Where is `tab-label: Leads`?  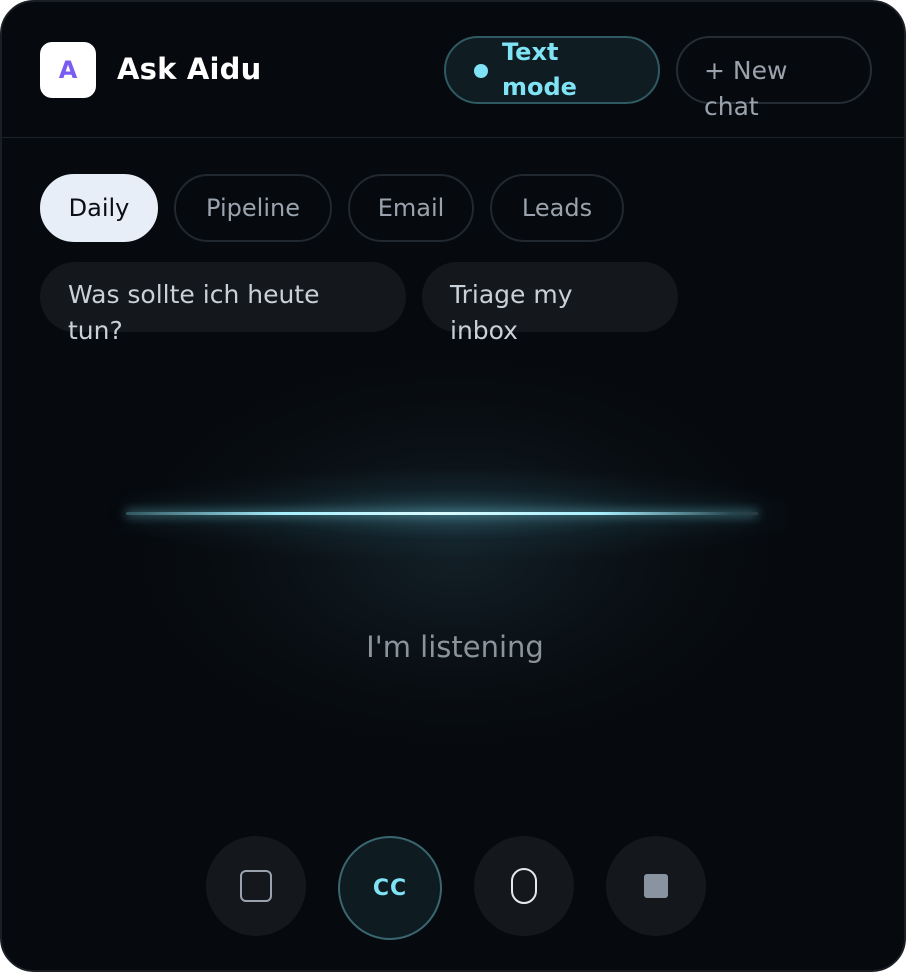
tab-label: Leads is located at coordinates (557, 208).